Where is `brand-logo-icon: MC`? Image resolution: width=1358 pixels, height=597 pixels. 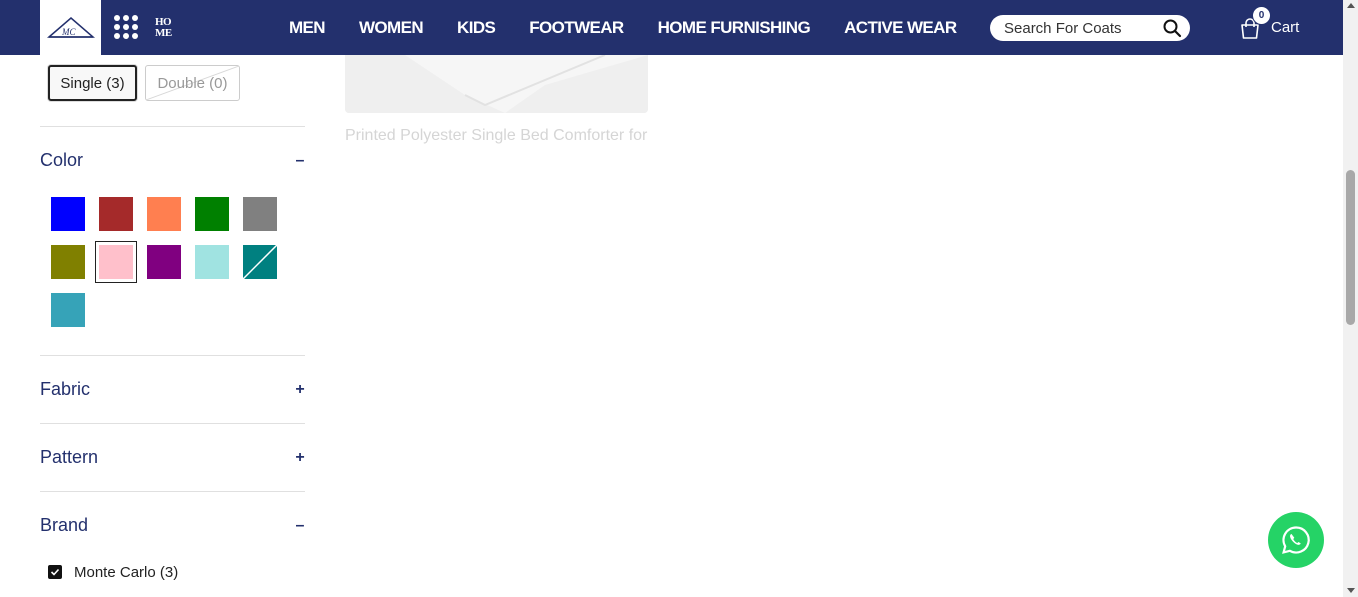
brand-logo-icon: MC is located at coordinates (70, 27).